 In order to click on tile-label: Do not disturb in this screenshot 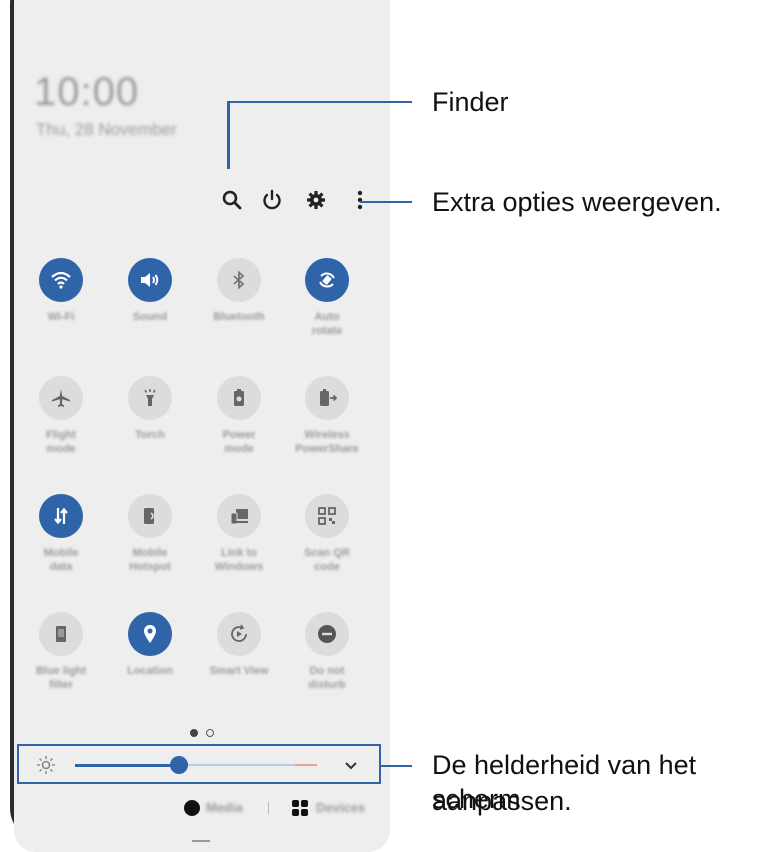, I will do `click(327, 678)`.